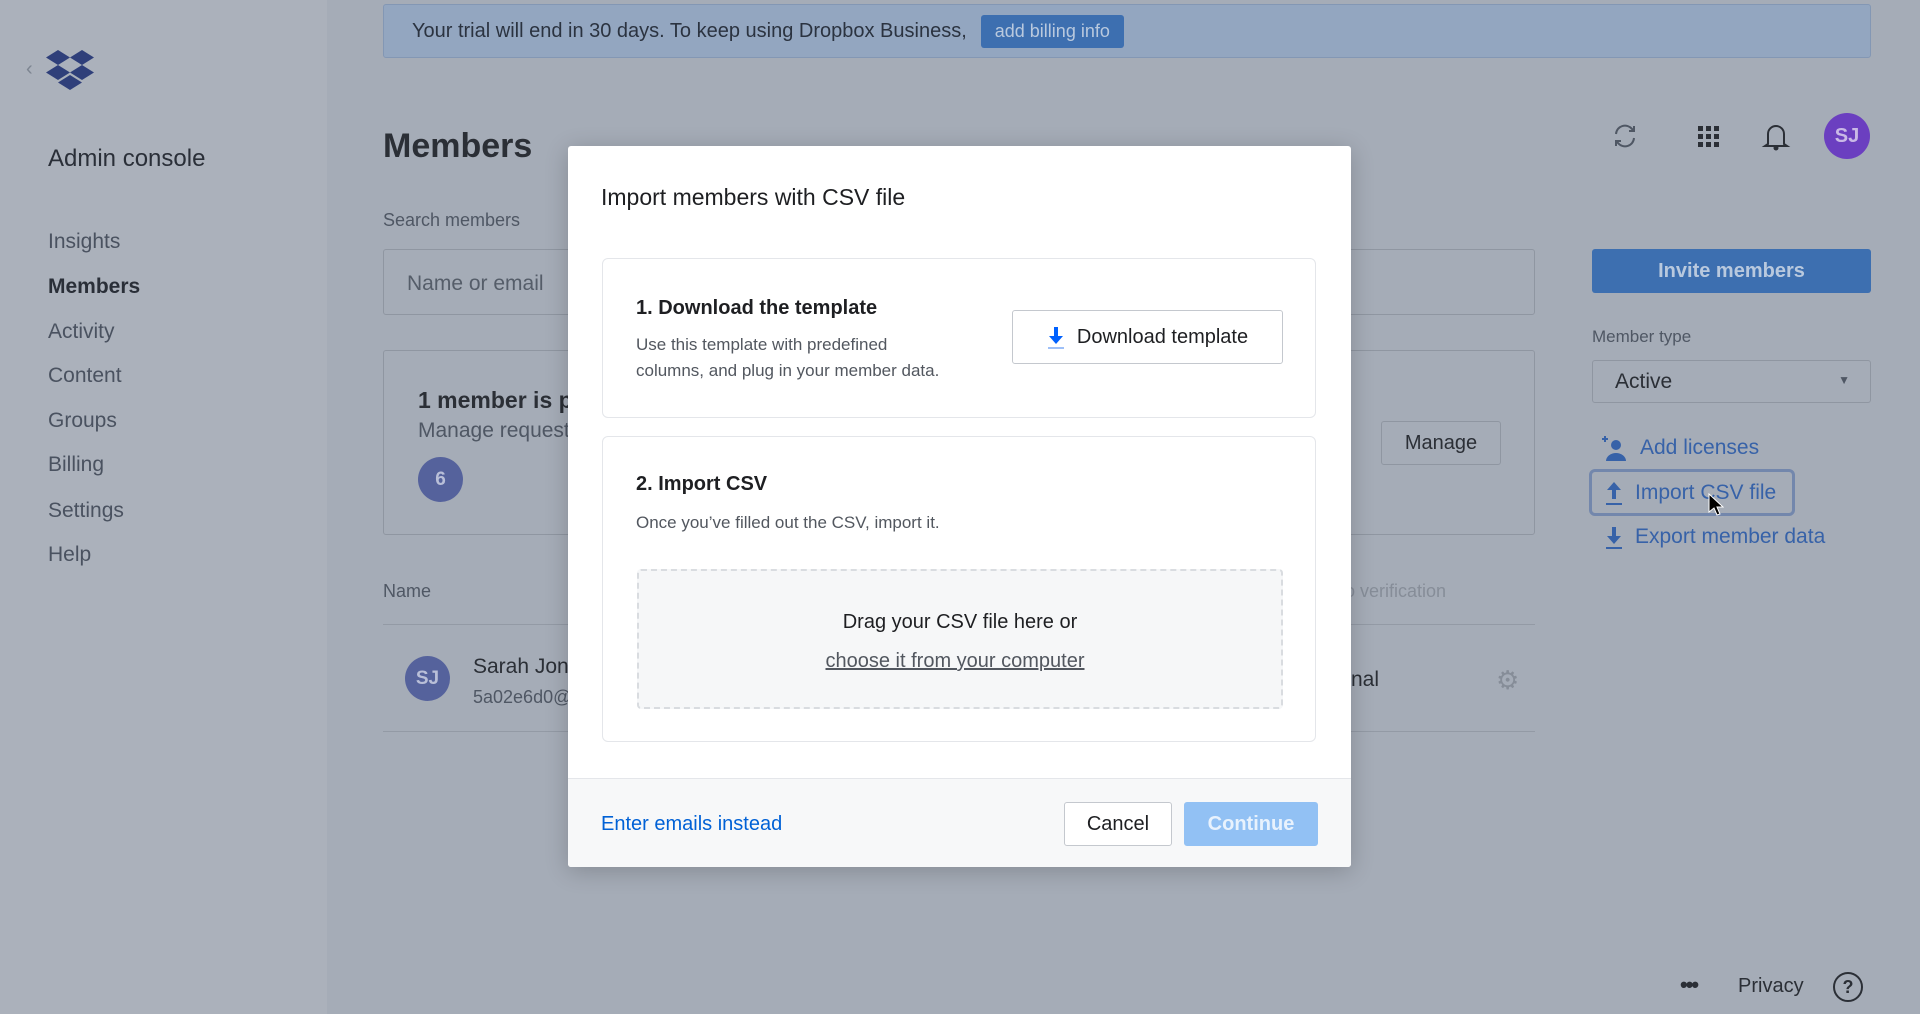 The height and width of the screenshot is (1014, 1920). I want to click on invite-members-button: Invite members, so click(1731, 271).